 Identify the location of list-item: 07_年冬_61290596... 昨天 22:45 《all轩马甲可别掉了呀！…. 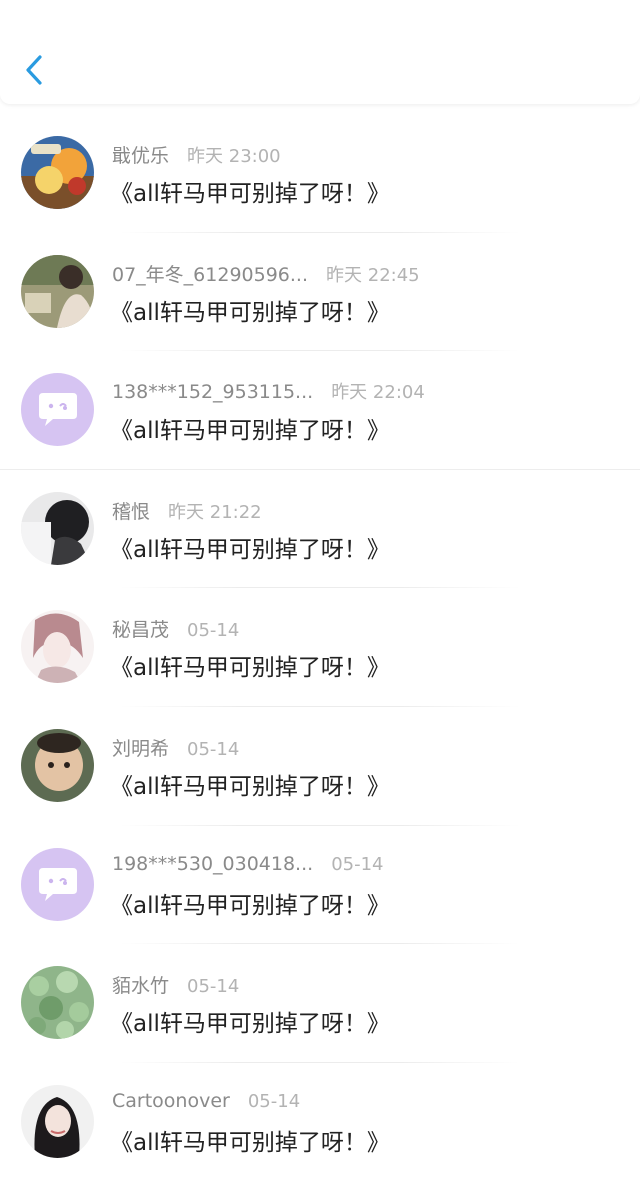
(320, 292).